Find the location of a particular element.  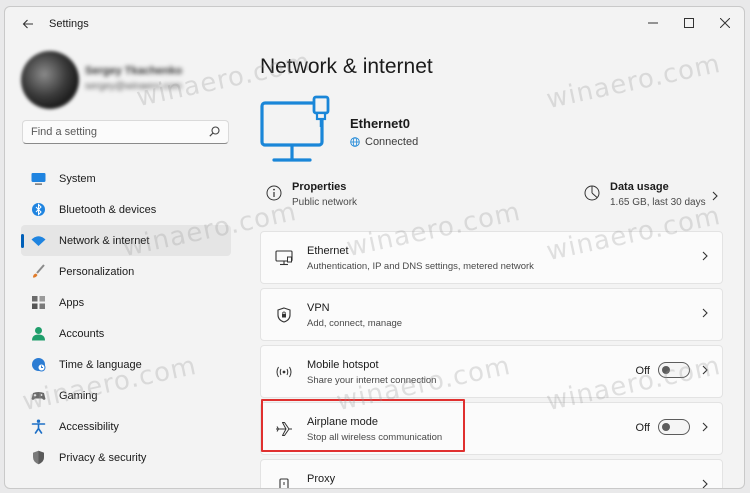

card-title: Airplane mode is located at coordinates (342, 422).